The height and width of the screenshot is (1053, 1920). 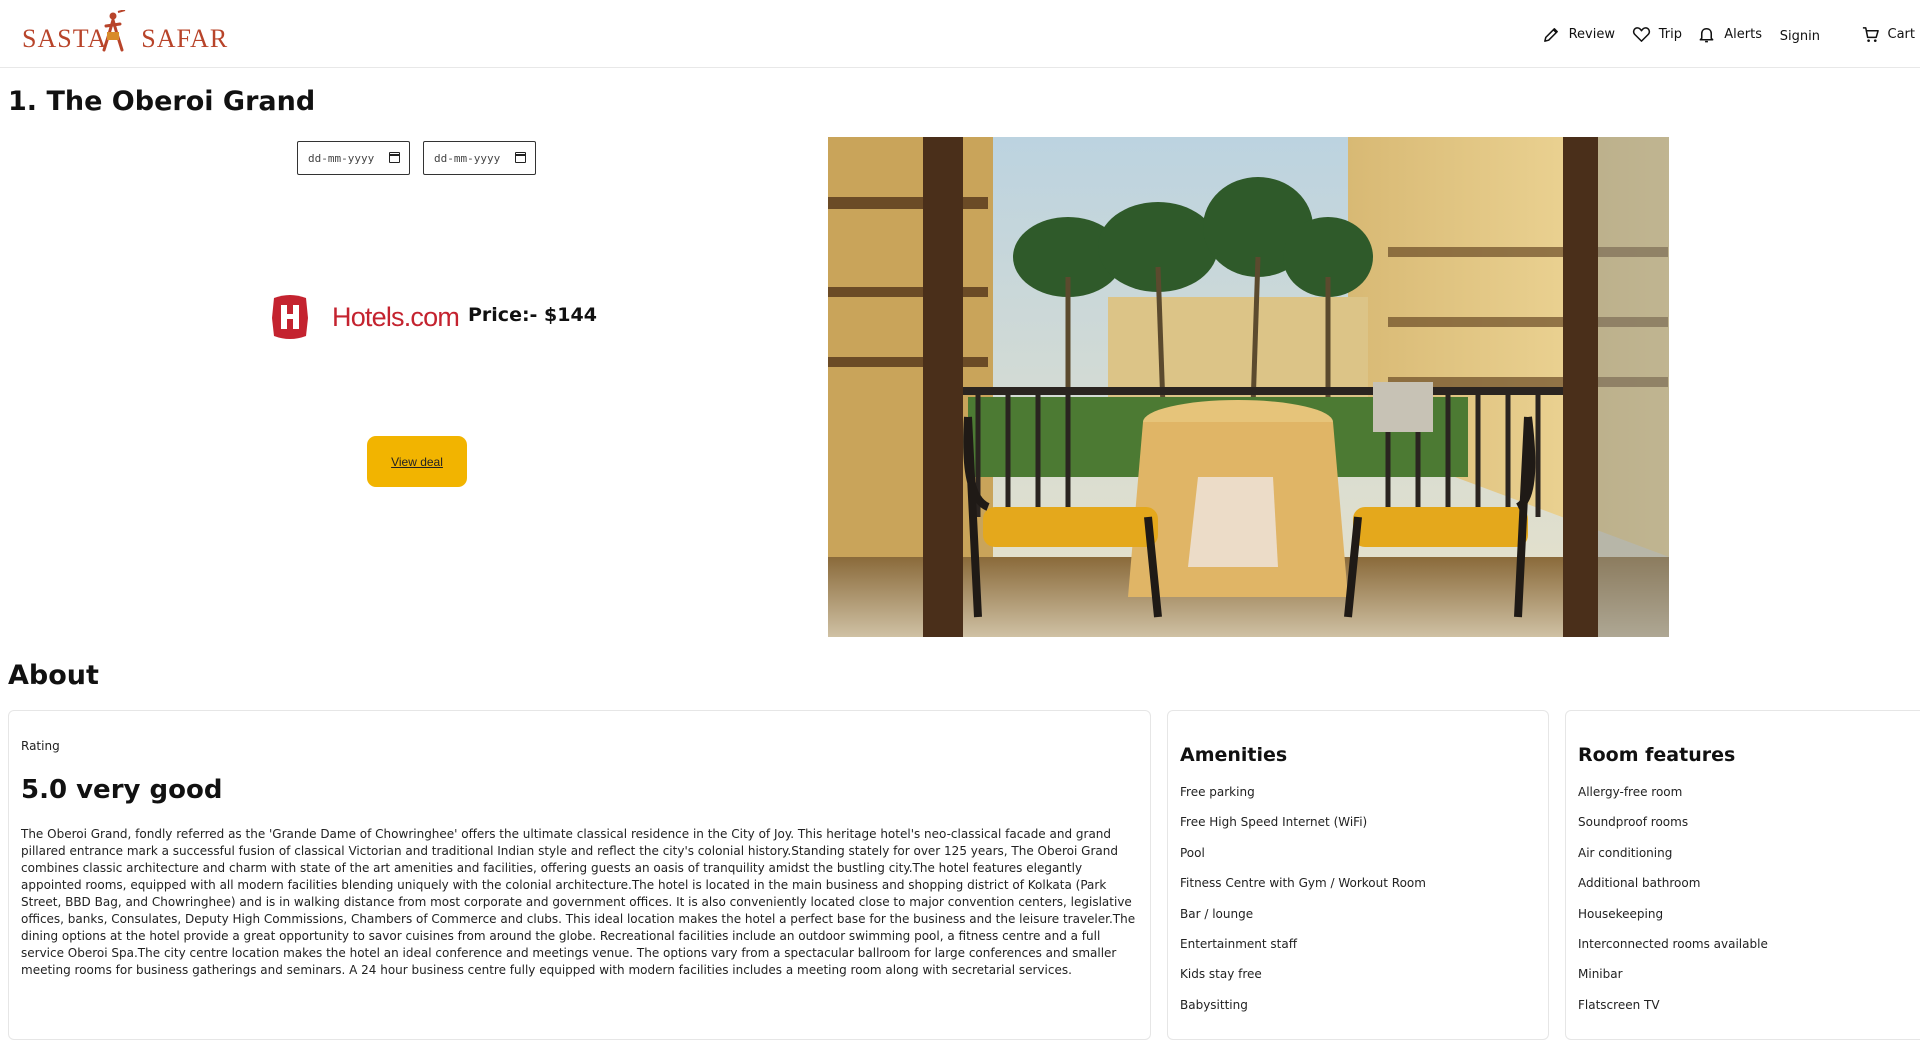 I want to click on bell-icon, so click(x=1706, y=34).